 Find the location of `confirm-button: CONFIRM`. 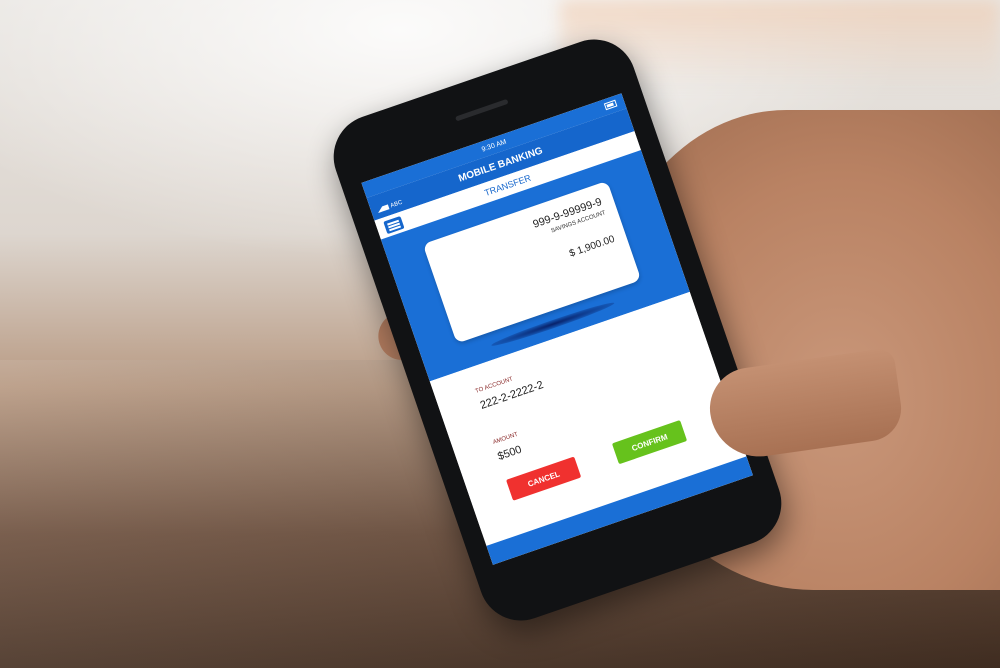

confirm-button: CONFIRM is located at coordinates (649, 442).